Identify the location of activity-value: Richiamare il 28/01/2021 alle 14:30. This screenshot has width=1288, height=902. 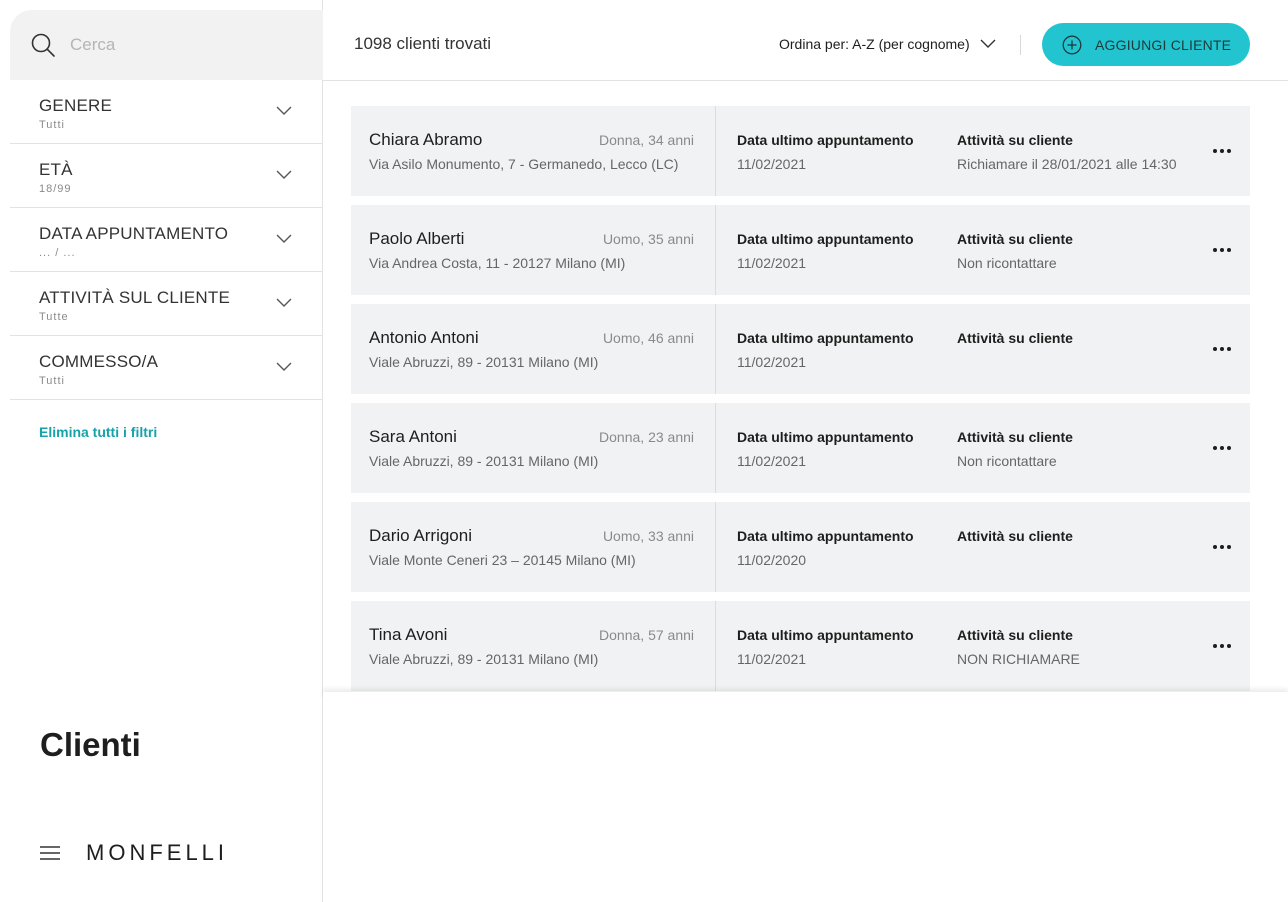
(1067, 164).